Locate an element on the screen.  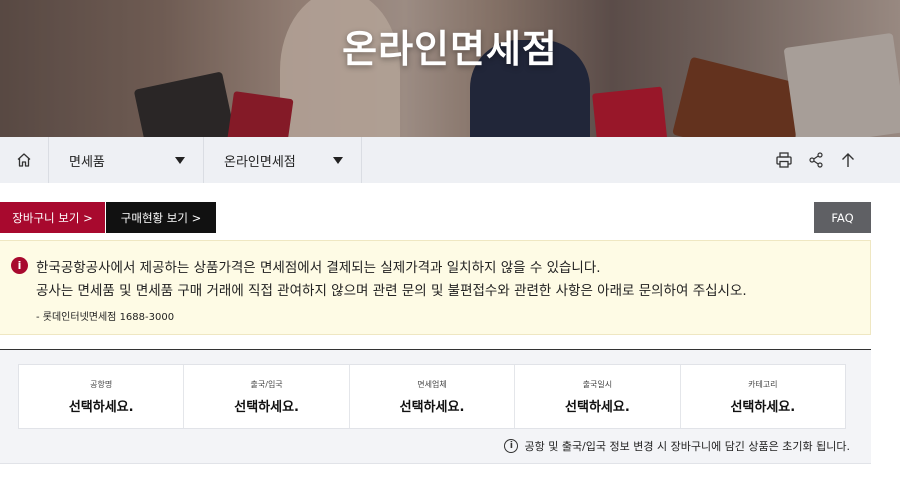
print-button is located at coordinates (784, 160).